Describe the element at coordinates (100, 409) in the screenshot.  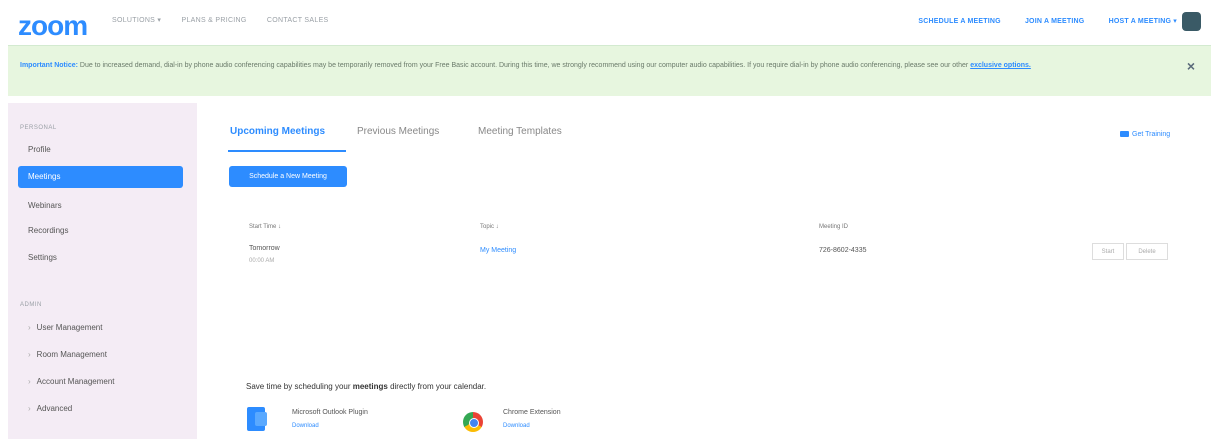
I see `sidebar-item-advanced: › Advanced` at that location.